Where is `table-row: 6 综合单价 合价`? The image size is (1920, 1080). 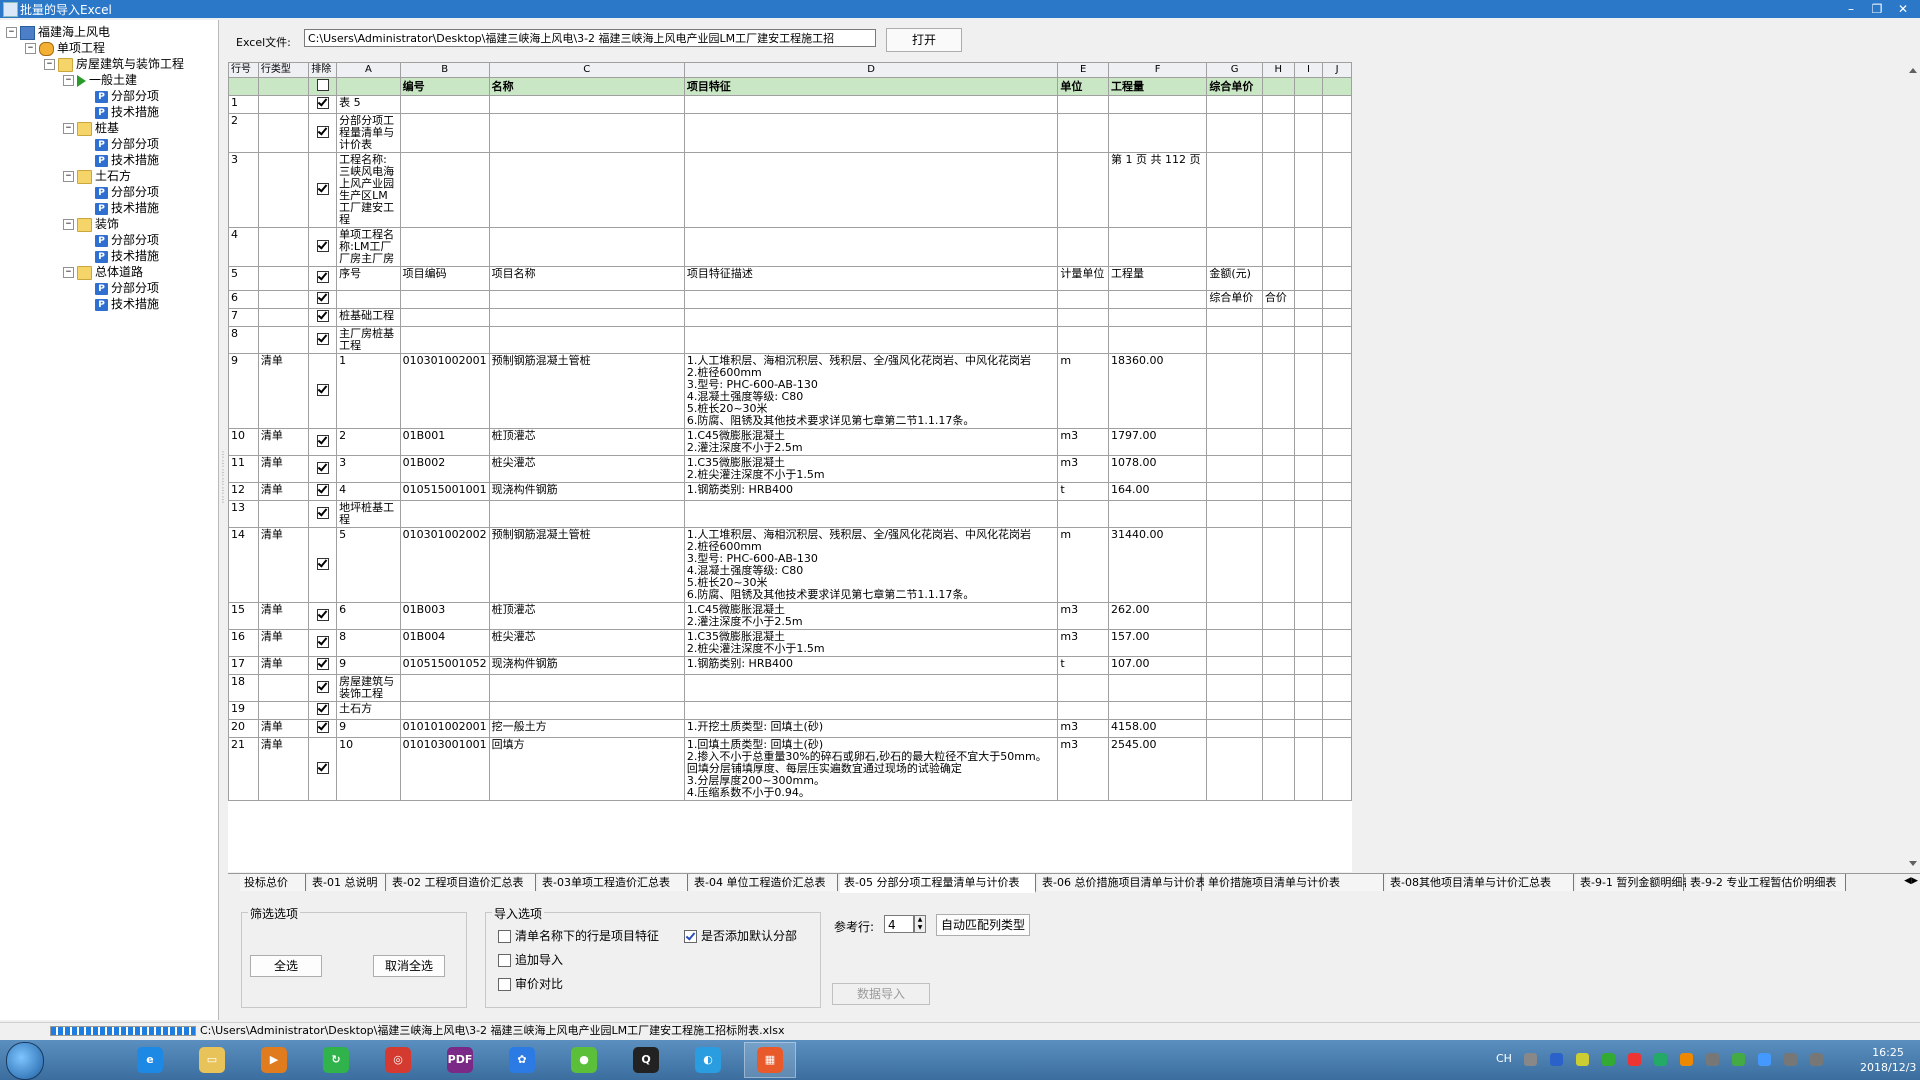
table-row: 6 综合单价 合价 is located at coordinates (790, 299).